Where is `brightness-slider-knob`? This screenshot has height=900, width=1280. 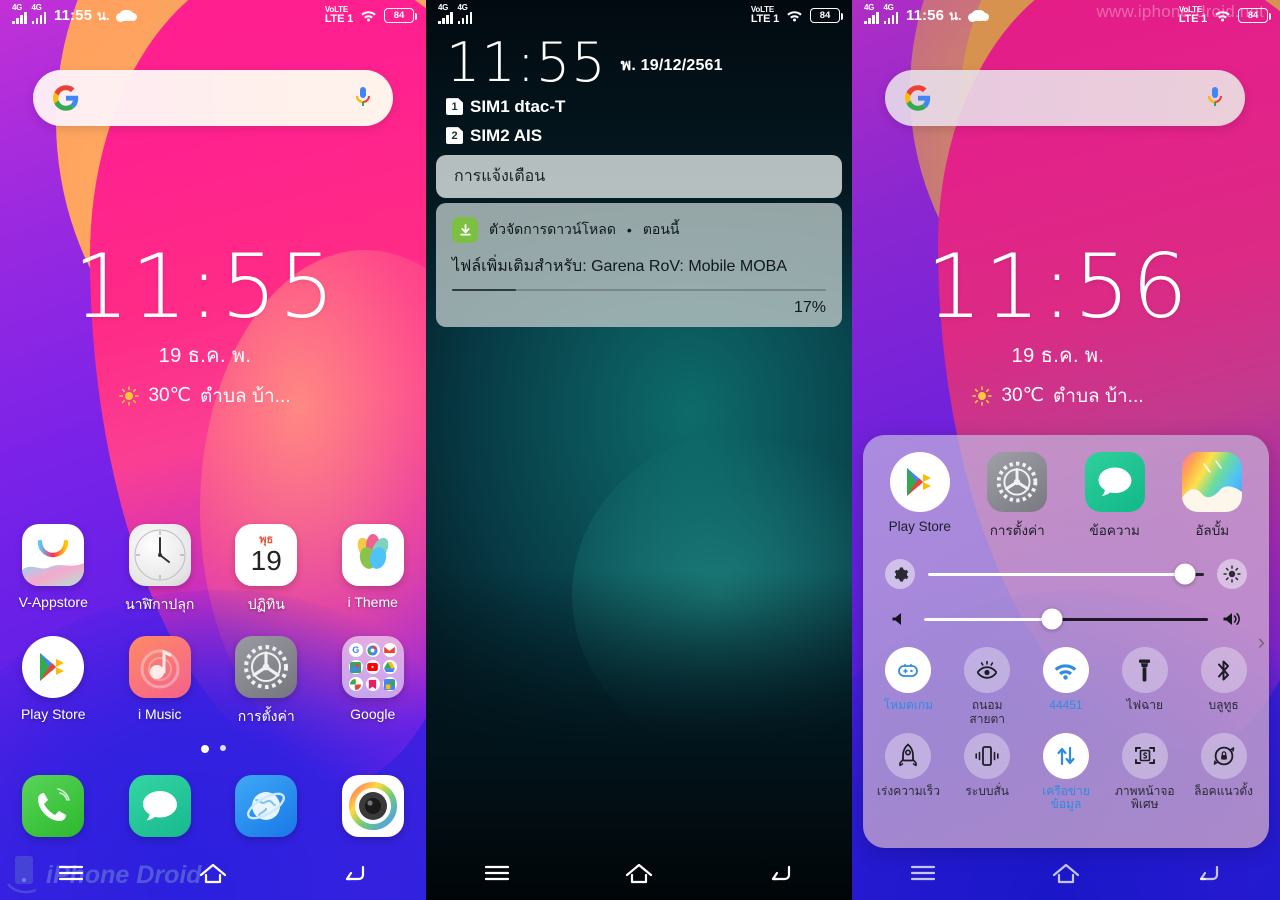
brightness-slider-knob is located at coordinates (1185, 574).